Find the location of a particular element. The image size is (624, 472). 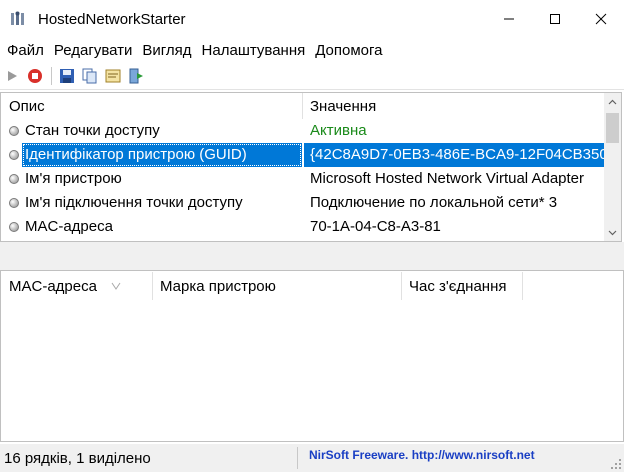

row-description: Ідентифікатор пристрою (GUID) is located at coordinates (136, 154).